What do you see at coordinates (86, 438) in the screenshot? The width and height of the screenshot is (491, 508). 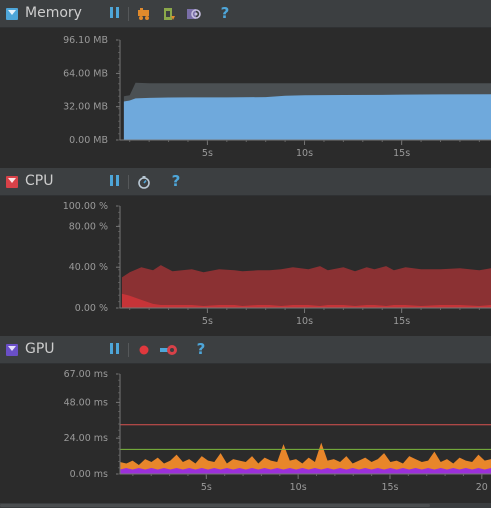 I see `y-tick-label: 24.00 ms` at bounding box center [86, 438].